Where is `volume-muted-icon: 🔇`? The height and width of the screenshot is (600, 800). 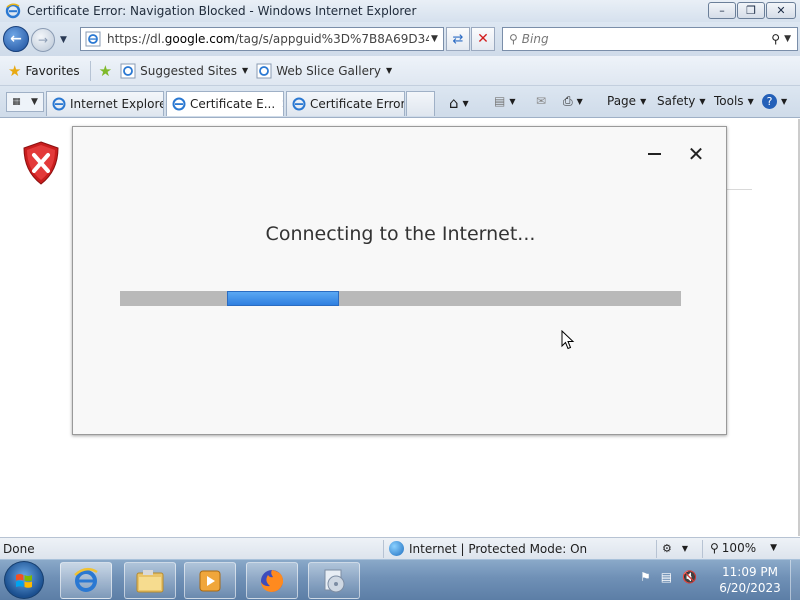
volume-muted-icon: 🔇 is located at coordinates (689, 577).